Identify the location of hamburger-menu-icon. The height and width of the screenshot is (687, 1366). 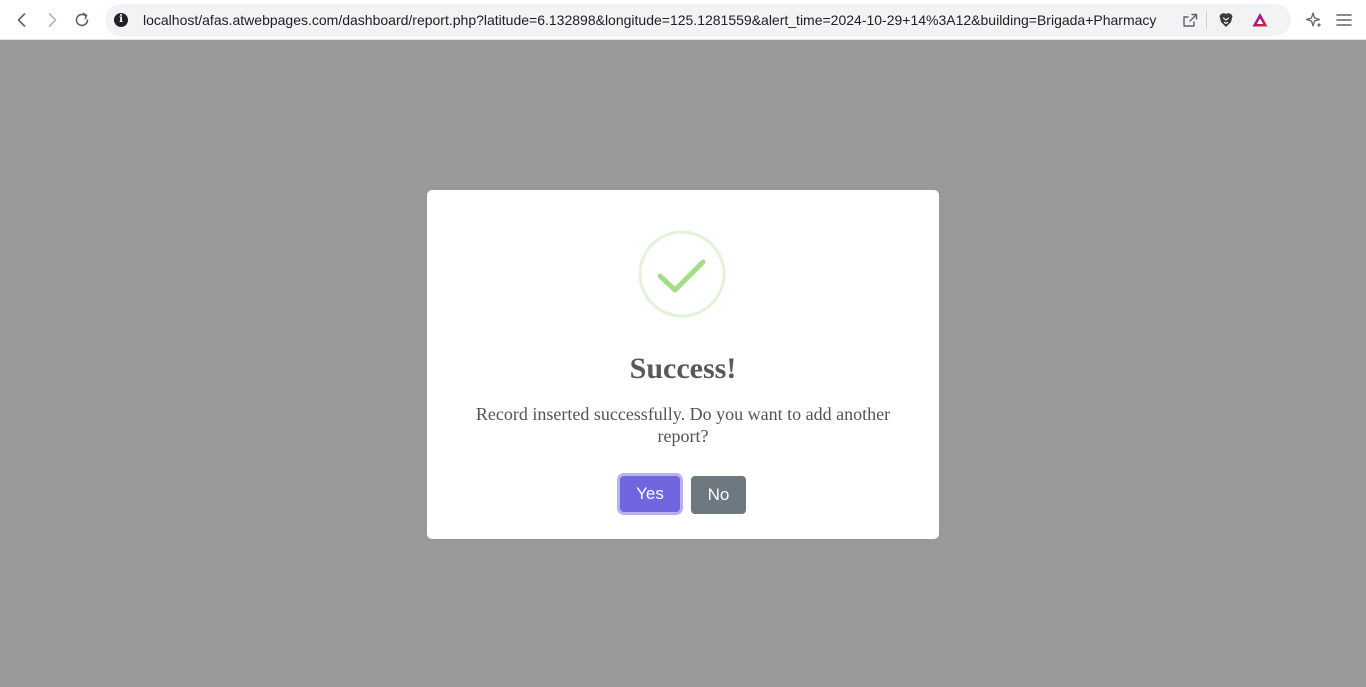
(1344, 20).